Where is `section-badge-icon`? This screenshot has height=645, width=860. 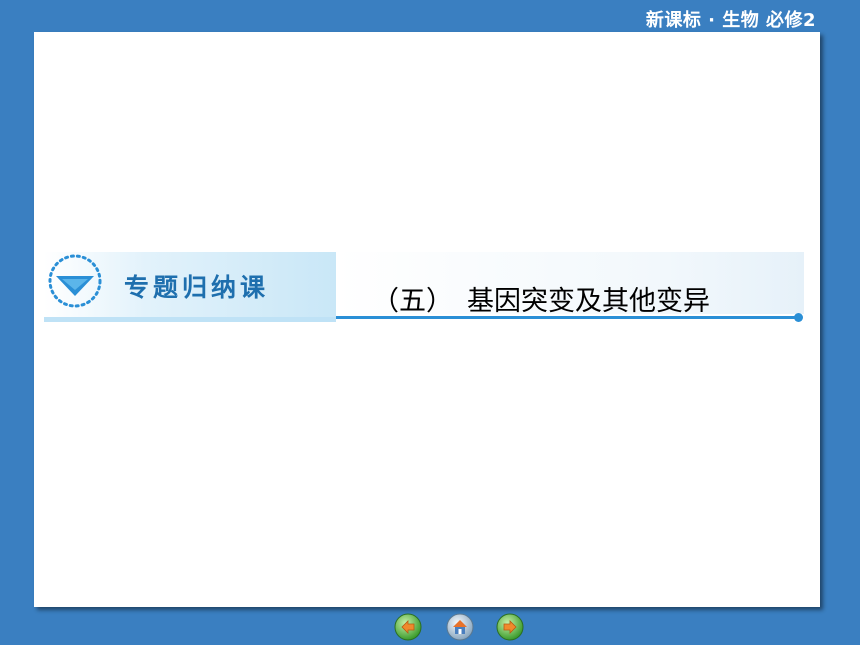 section-badge-icon is located at coordinates (75, 281).